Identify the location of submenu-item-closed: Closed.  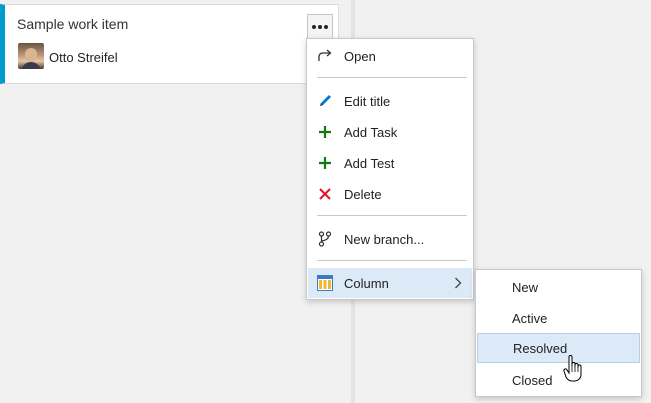
(558, 380).